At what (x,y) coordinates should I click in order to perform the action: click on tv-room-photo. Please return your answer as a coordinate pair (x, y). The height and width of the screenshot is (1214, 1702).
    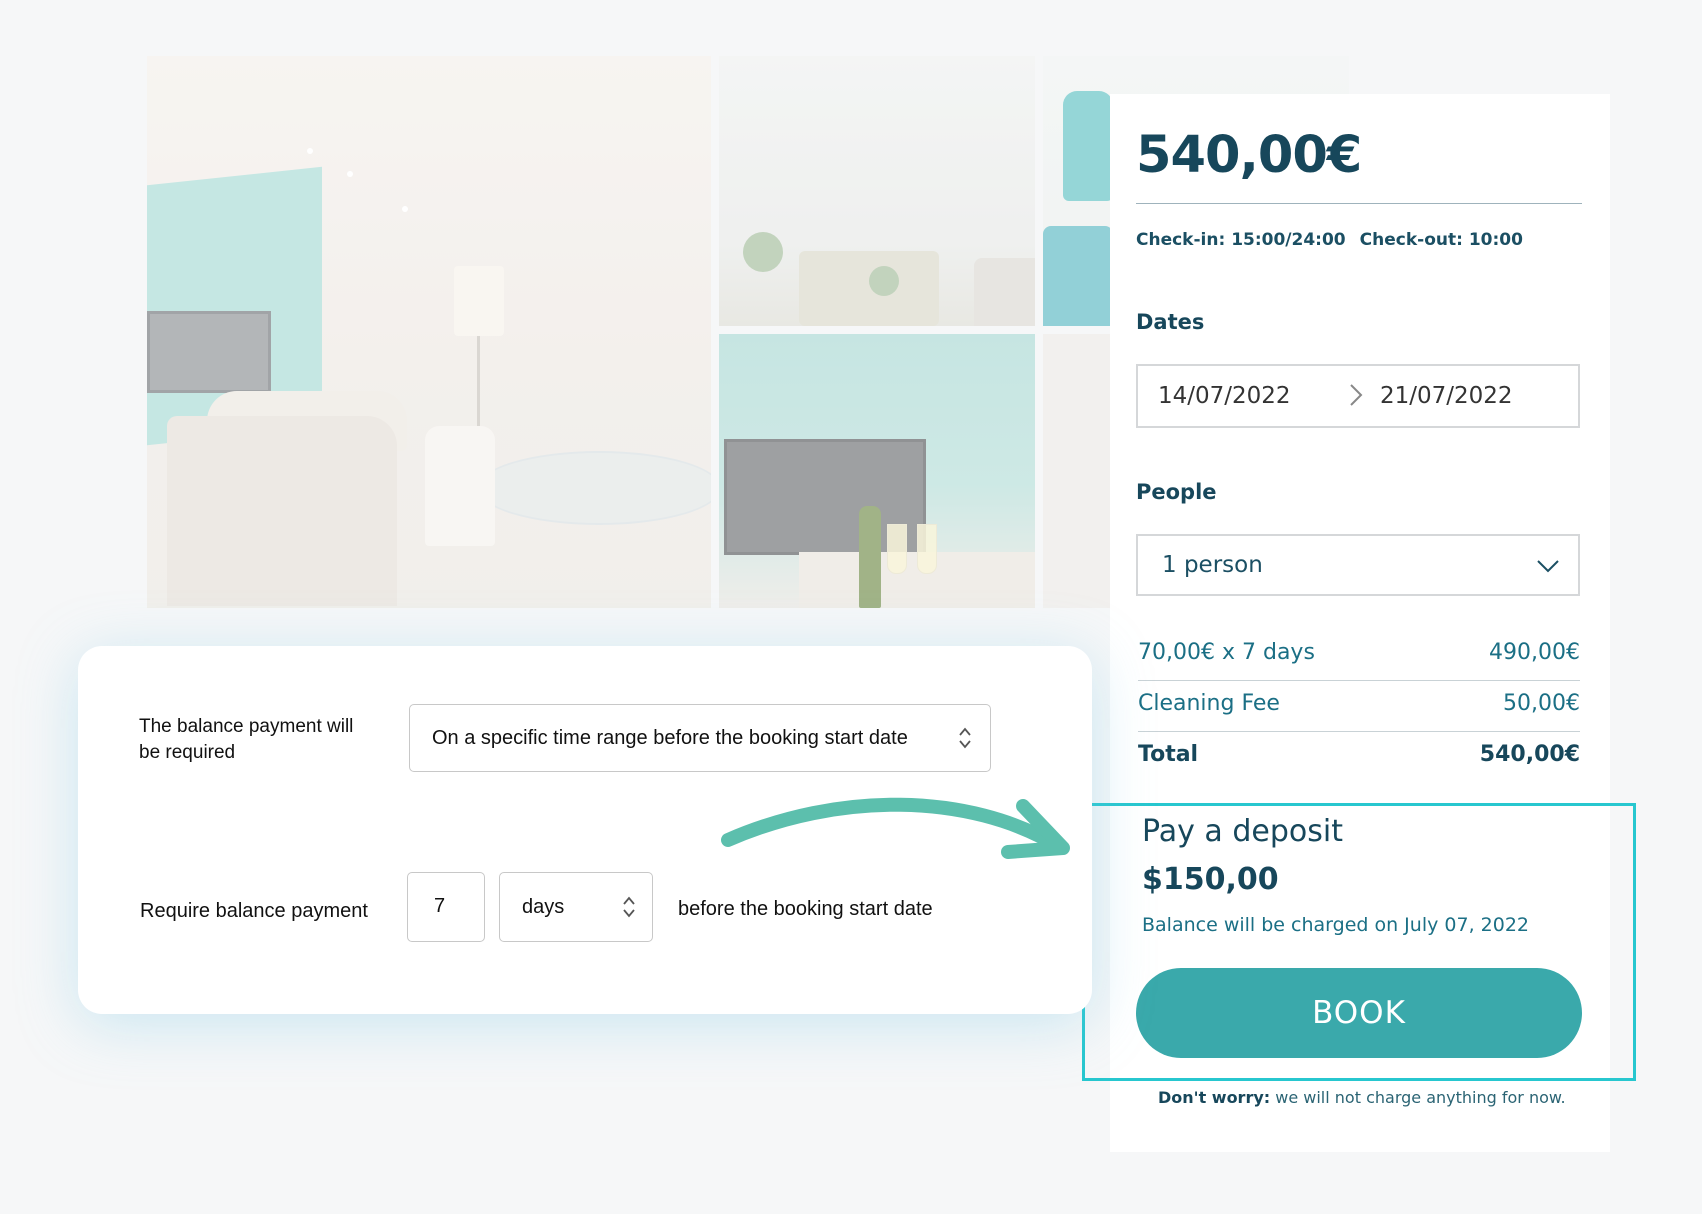
    Looking at the image, I should click on (877, 471).